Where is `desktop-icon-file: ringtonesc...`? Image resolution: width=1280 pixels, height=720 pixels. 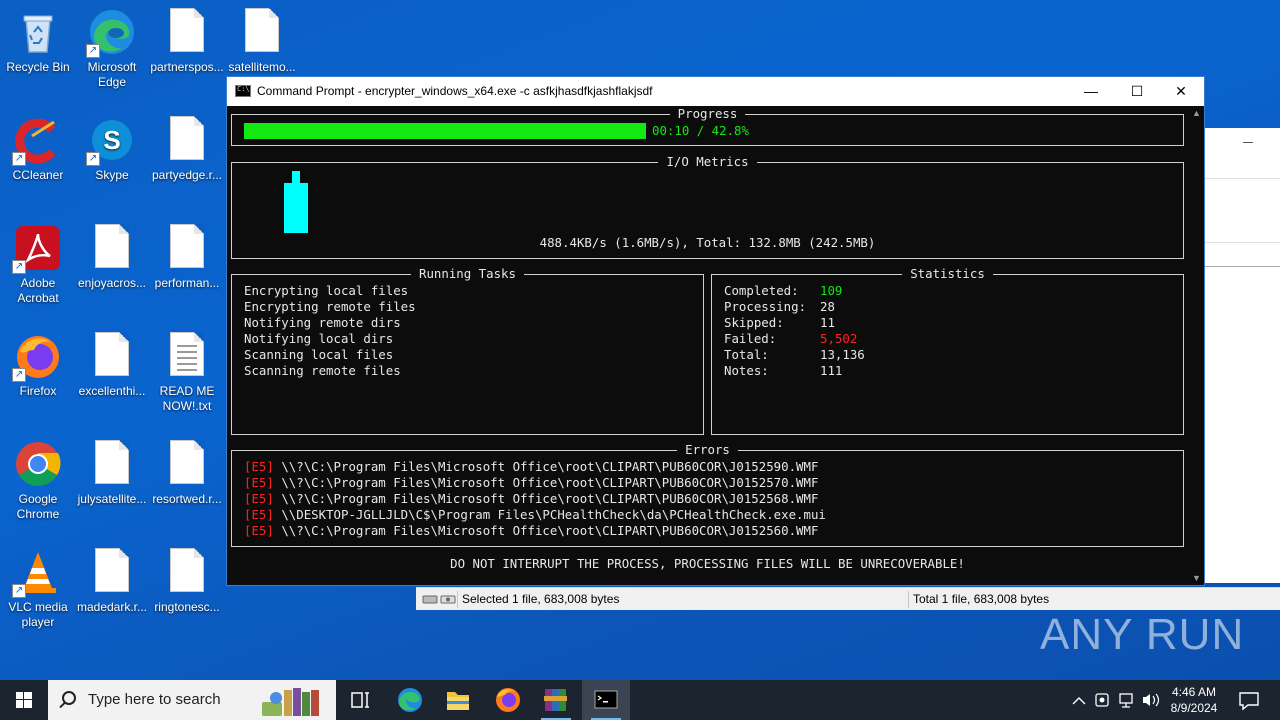 desktop-icon-file: ringtonesc... is located at coordinates (187, 581).